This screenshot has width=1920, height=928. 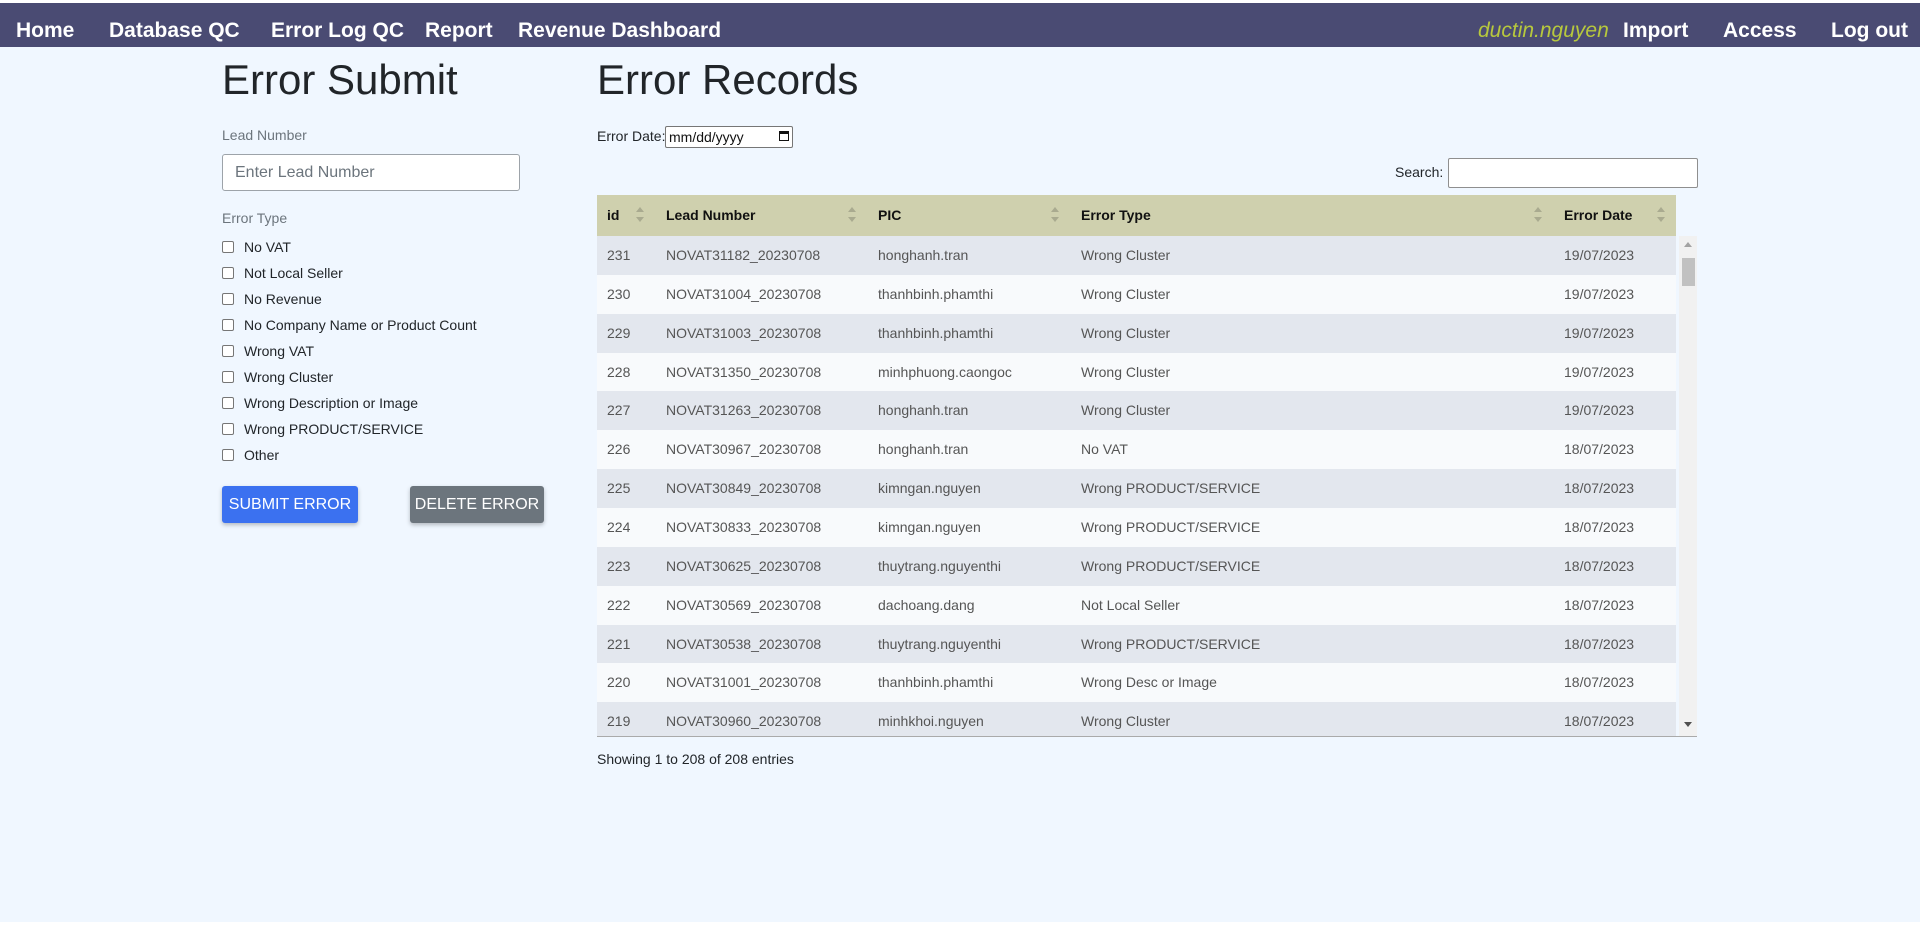 What do you see at coordinates (1598, 215) in the screenshot?
I see `column-header-error-date: Error Date` at bounding box center [1598, 215].